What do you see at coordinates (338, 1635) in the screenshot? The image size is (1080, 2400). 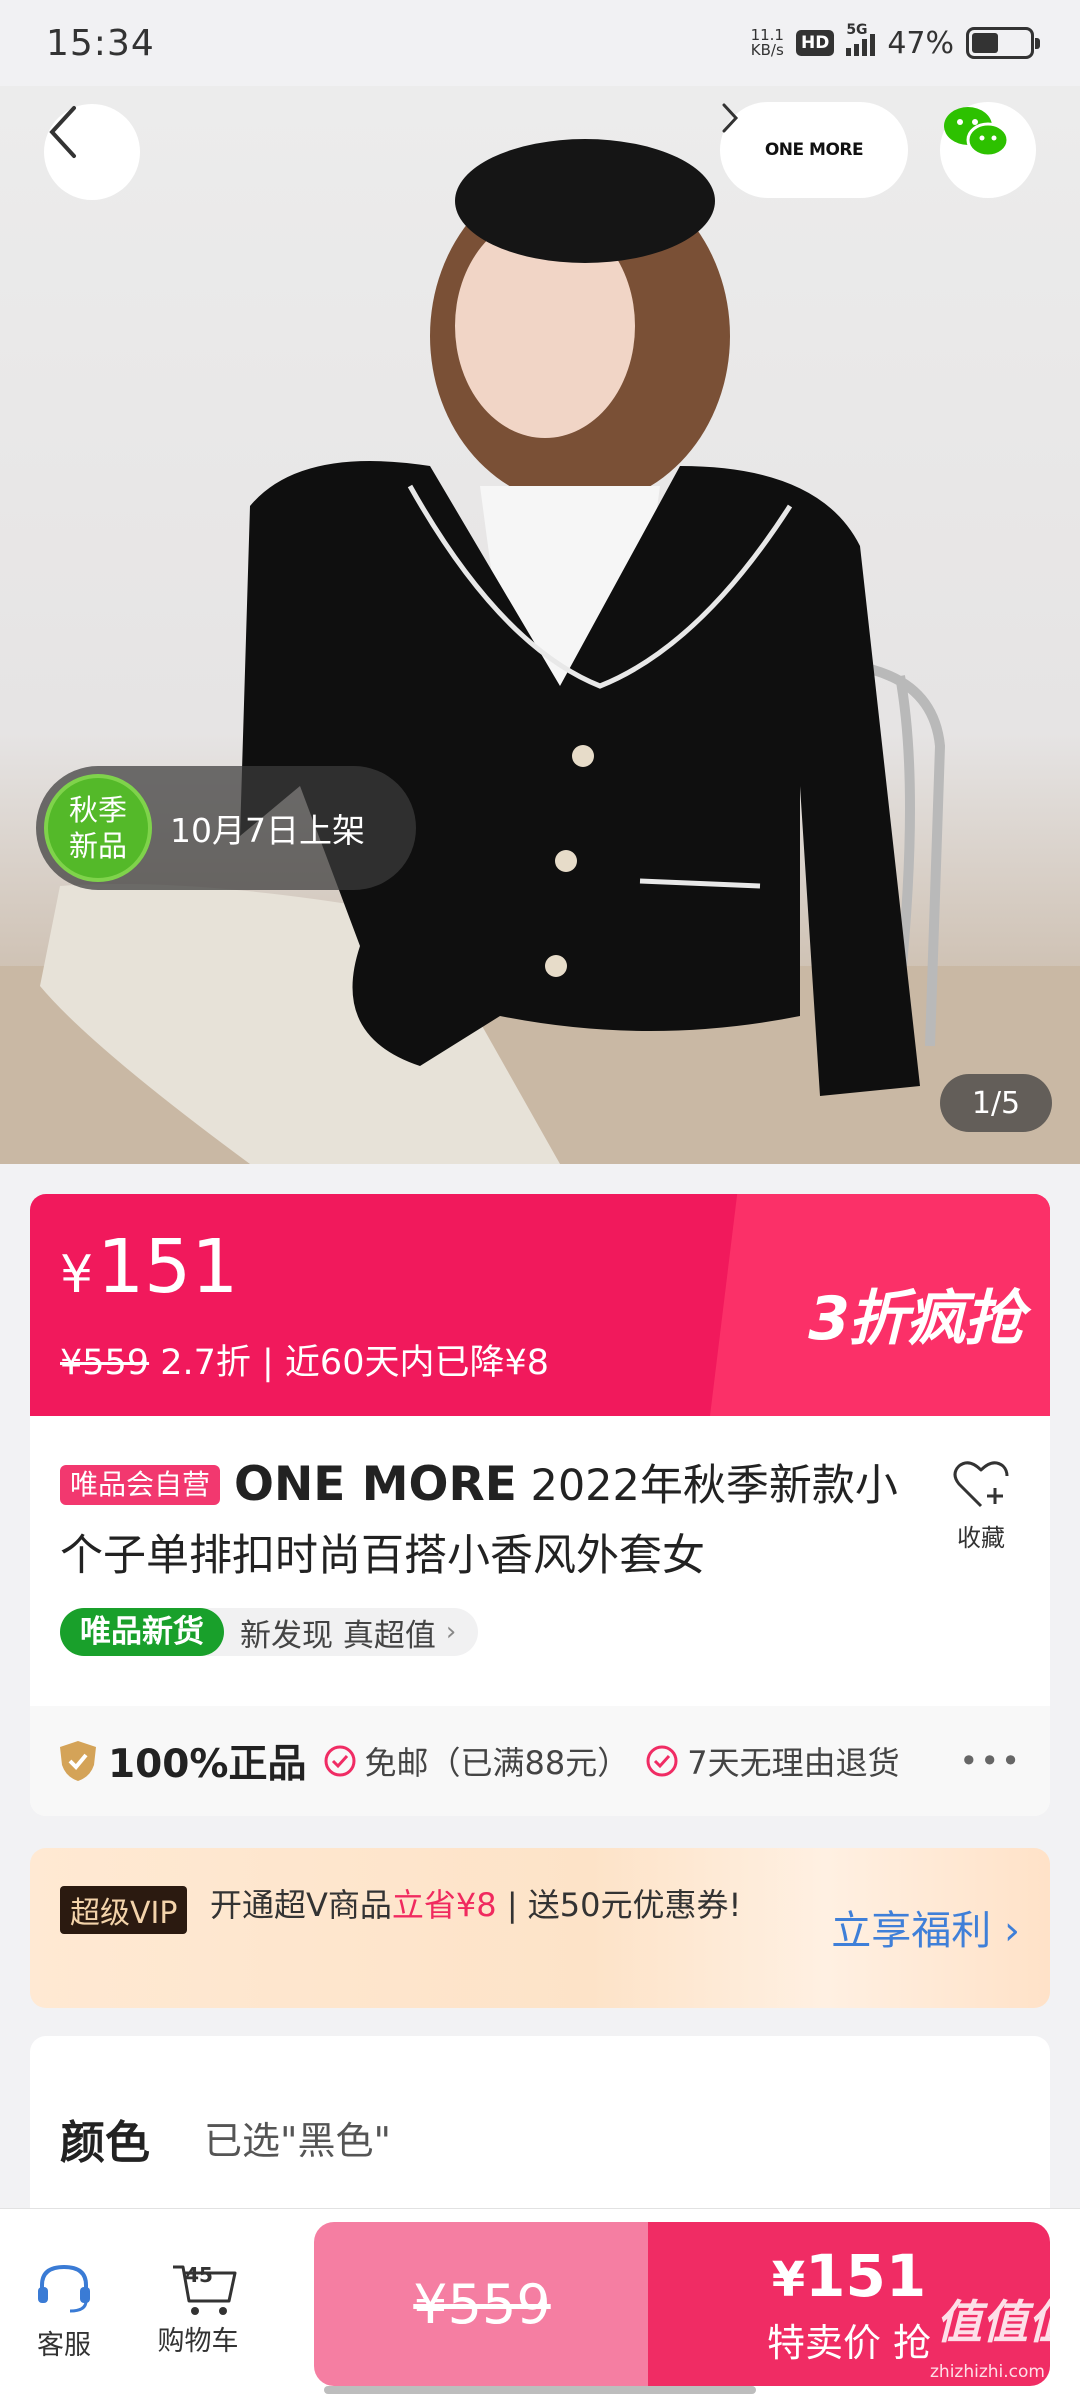 I see `new-goods-text: 新发现 真超值` at bounding box center [338, 1635].